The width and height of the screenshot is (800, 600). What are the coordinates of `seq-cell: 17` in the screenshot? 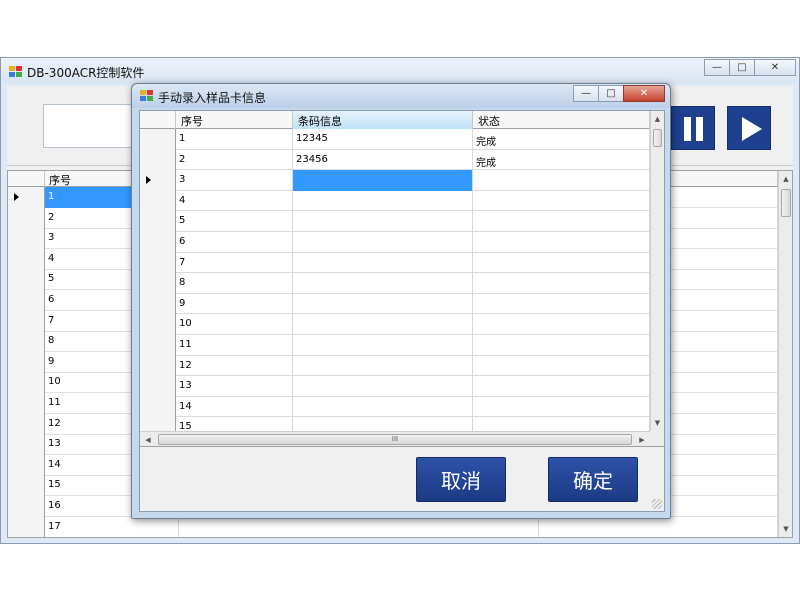 It's located at (112, 526).